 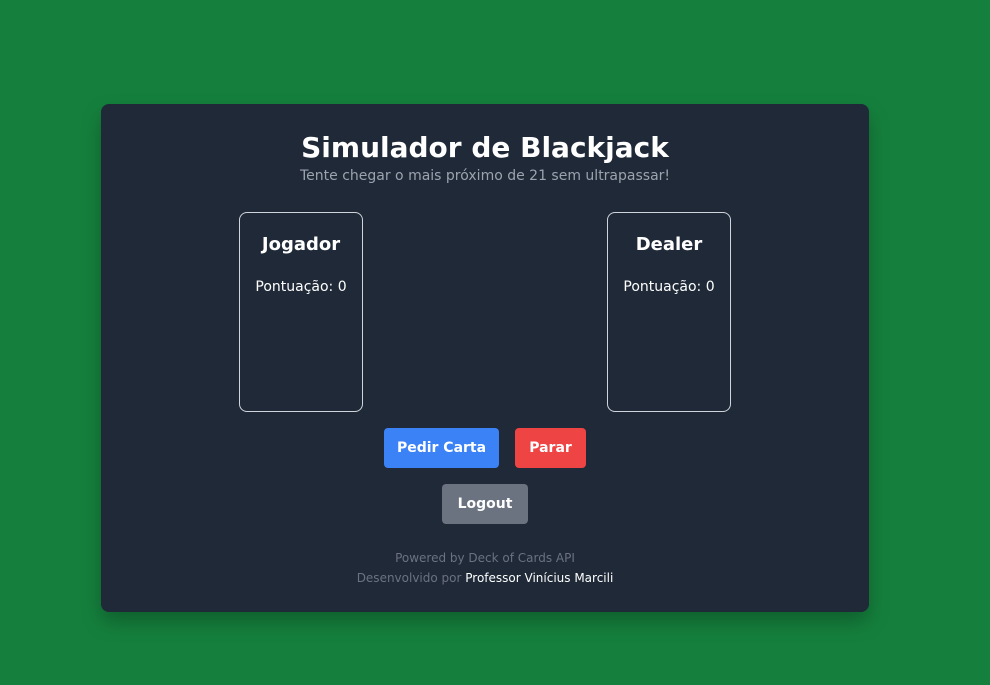 What do you see at coordinates (485, 558) in the screenshot?
I see `powered-by-text: Powered by Deck of Cards API` at bounding box center [485, 558].